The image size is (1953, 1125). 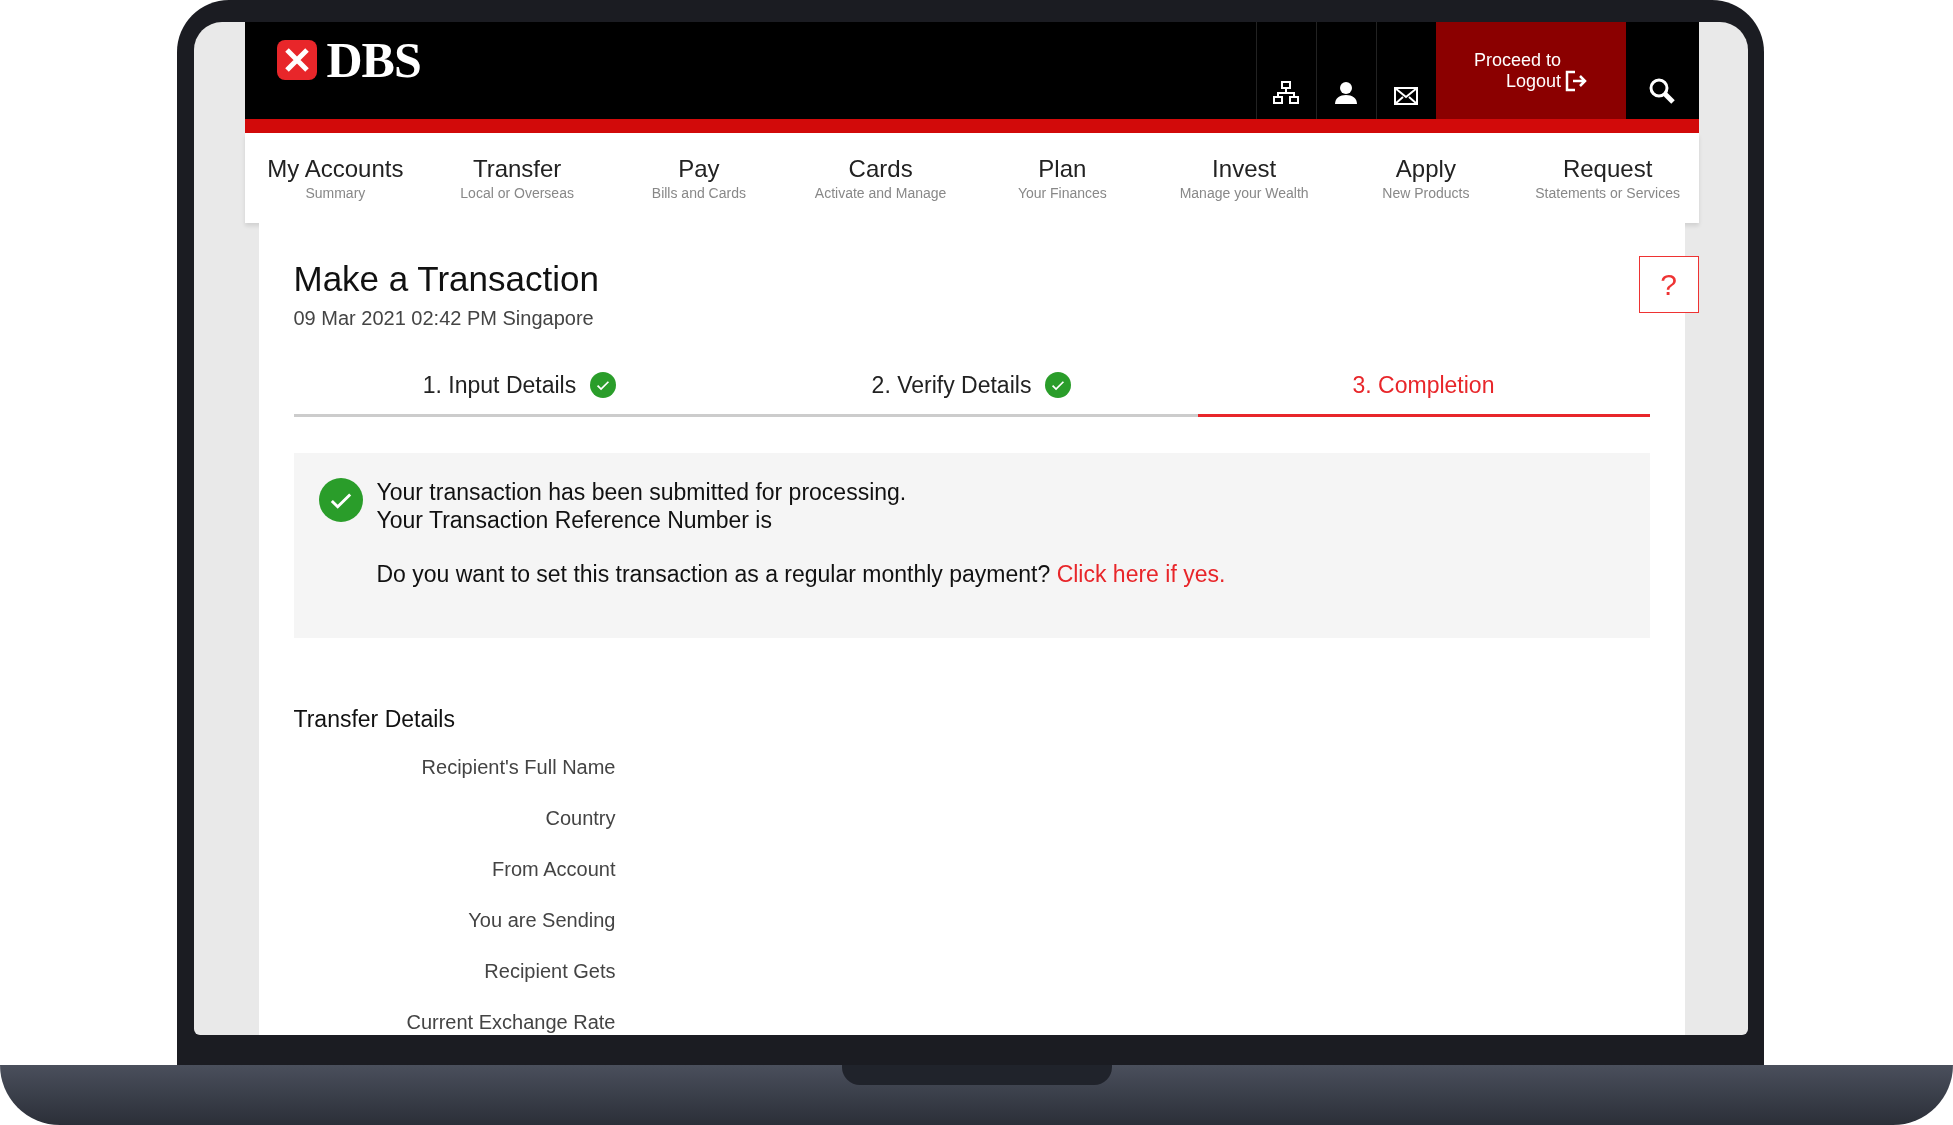 I want to click on step-title: 2. Verify Details, so click(x=971, y=391).